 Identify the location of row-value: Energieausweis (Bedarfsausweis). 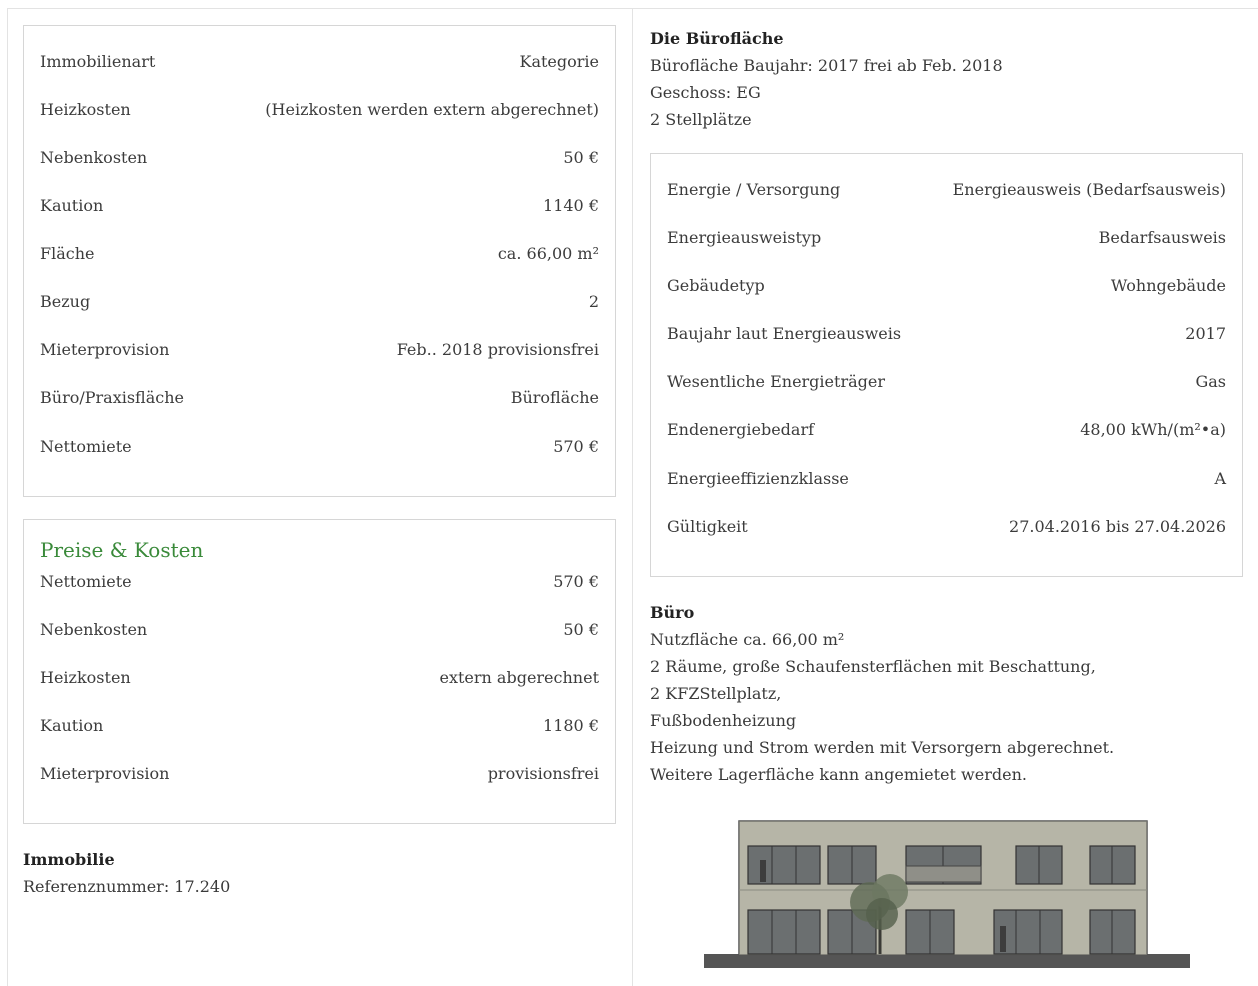
(1089, 189).